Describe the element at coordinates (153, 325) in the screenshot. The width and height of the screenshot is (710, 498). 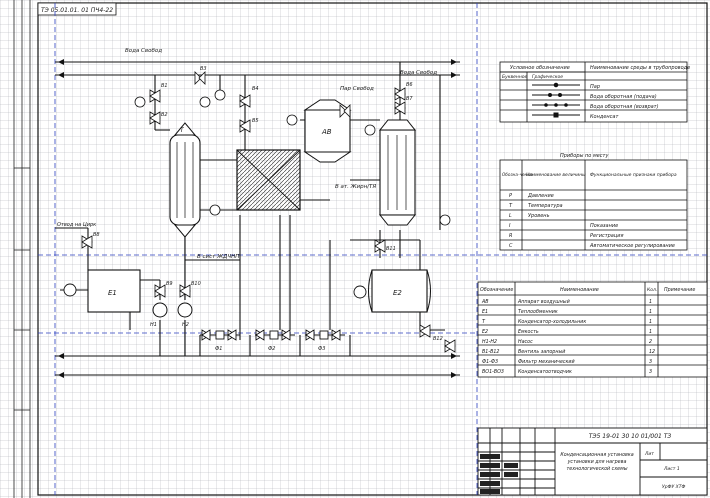
I see `svg-text: Н1` at that location.